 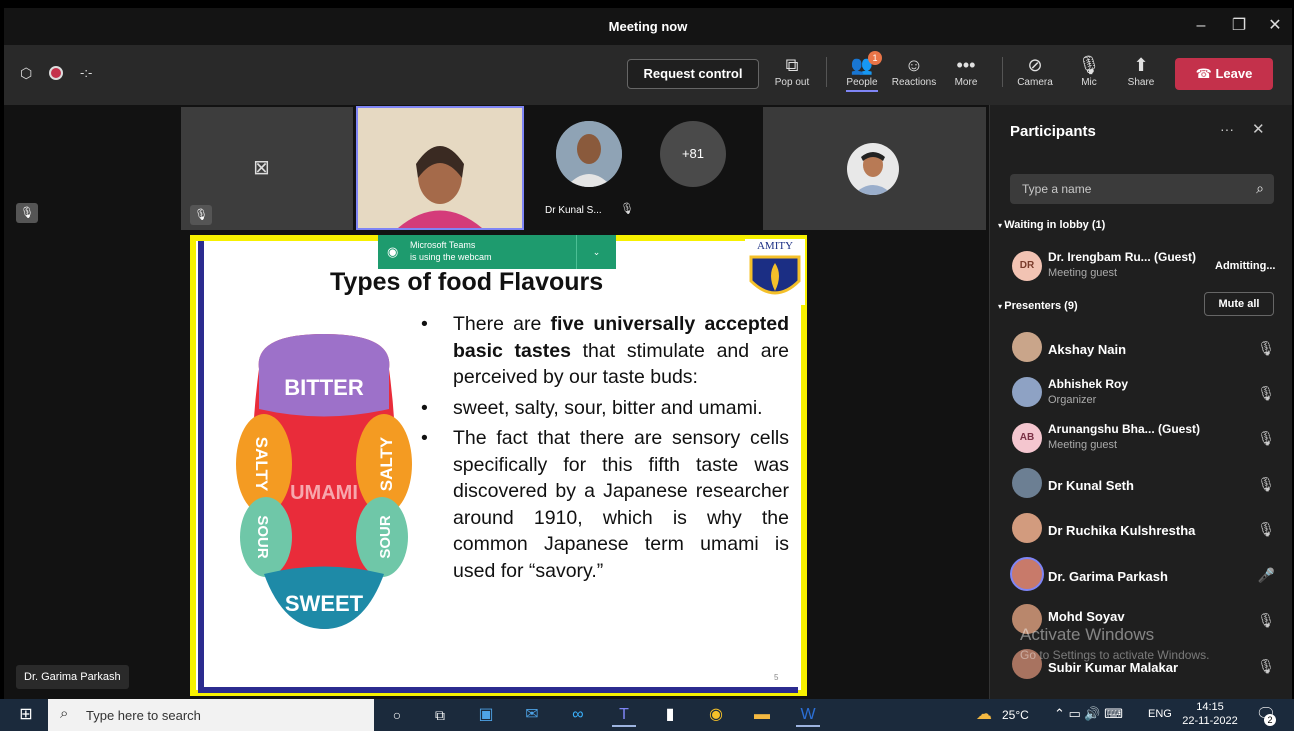 I want to click on word-icon: W, so click(x=808, y=715).